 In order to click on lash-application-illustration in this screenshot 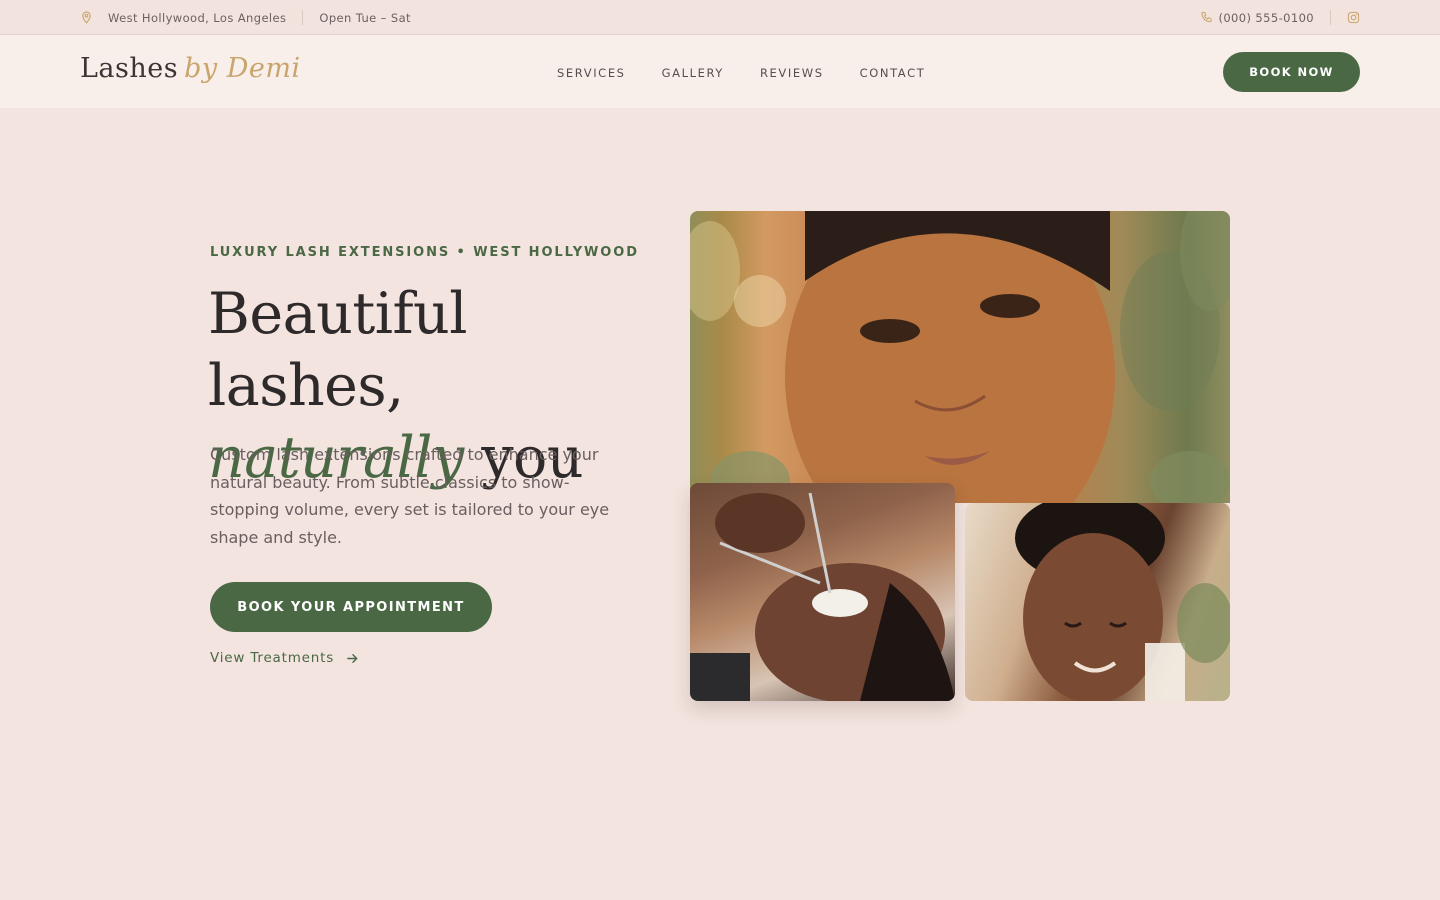, I will do `click(822, 596)`.